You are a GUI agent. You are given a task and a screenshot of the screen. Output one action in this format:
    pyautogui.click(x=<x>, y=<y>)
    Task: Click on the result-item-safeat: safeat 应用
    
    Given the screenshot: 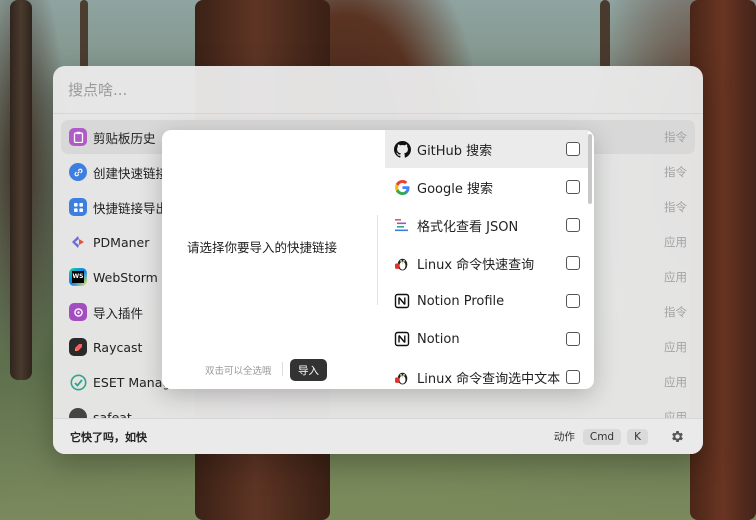 What is the action you would take?
    pyautogui.click(x=378, y=410)
    